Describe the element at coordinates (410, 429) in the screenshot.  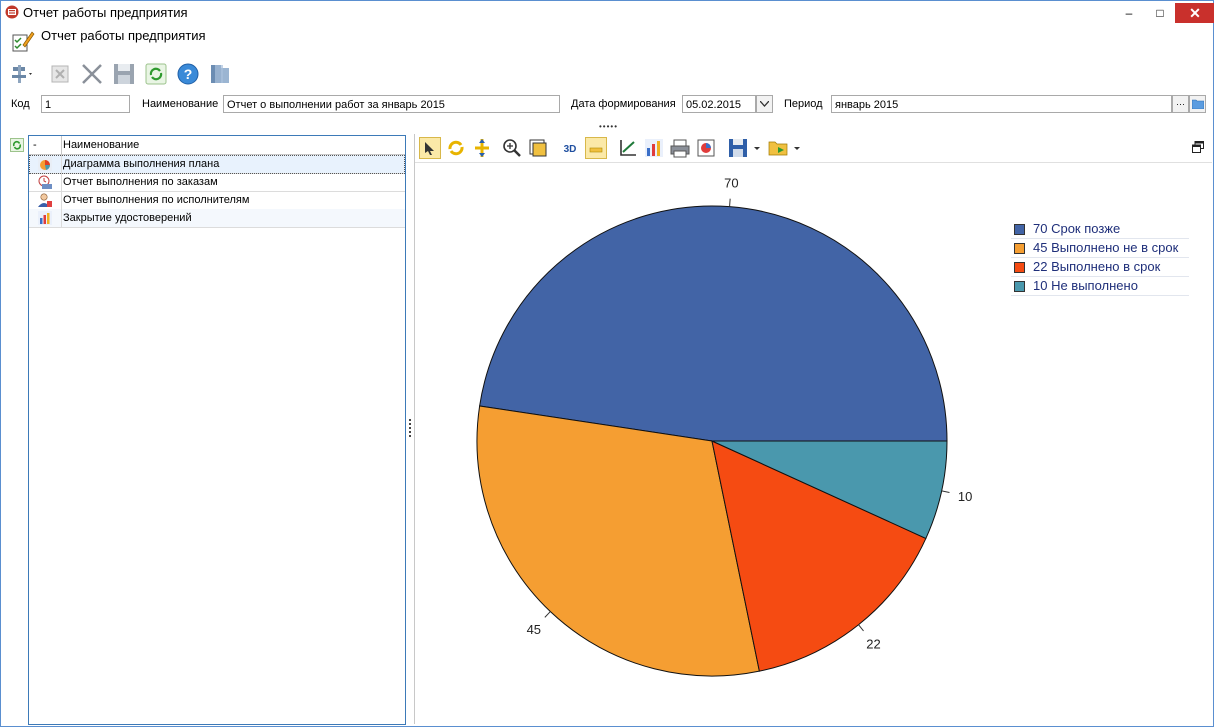
I see `vertical-splitter` at that location.